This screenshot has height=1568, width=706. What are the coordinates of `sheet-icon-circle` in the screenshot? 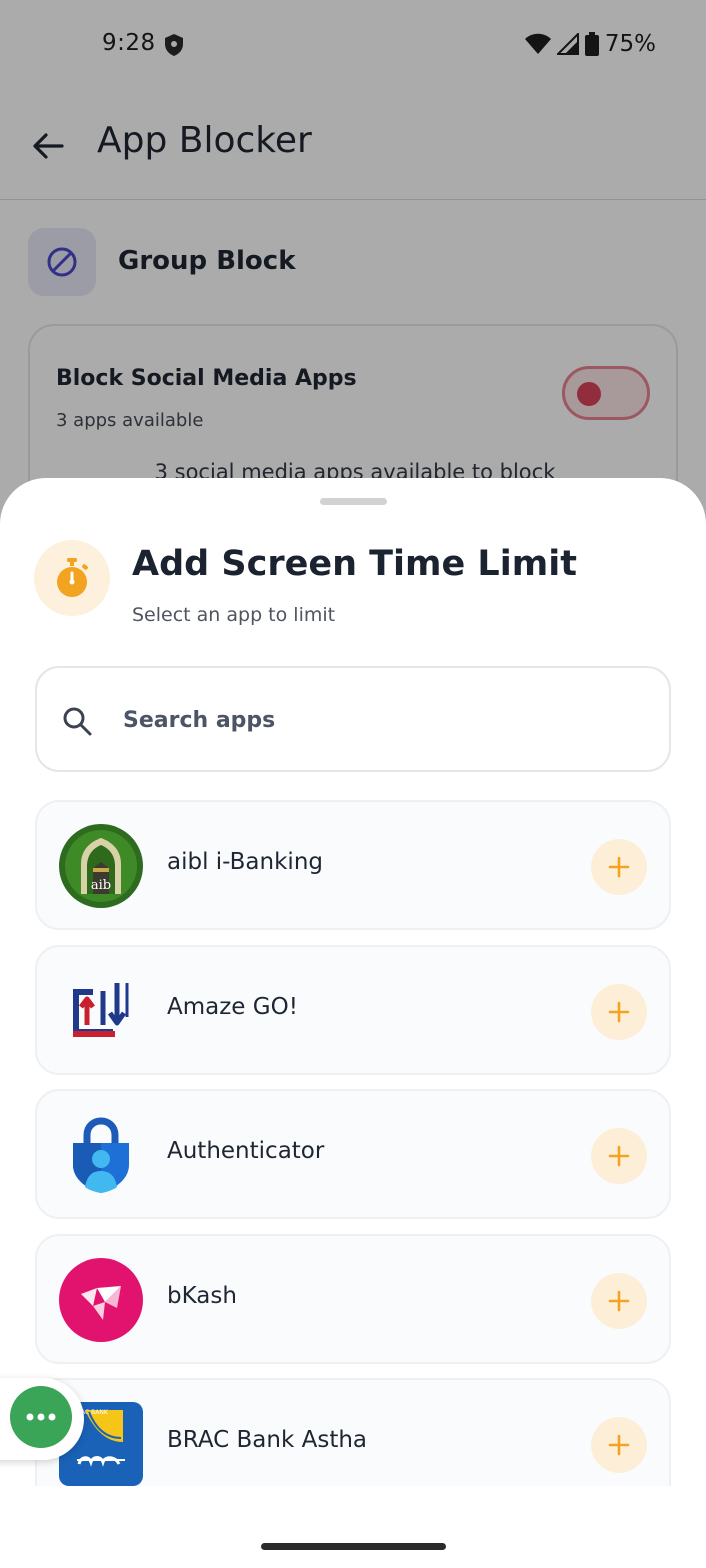 It's located at (72, 578).